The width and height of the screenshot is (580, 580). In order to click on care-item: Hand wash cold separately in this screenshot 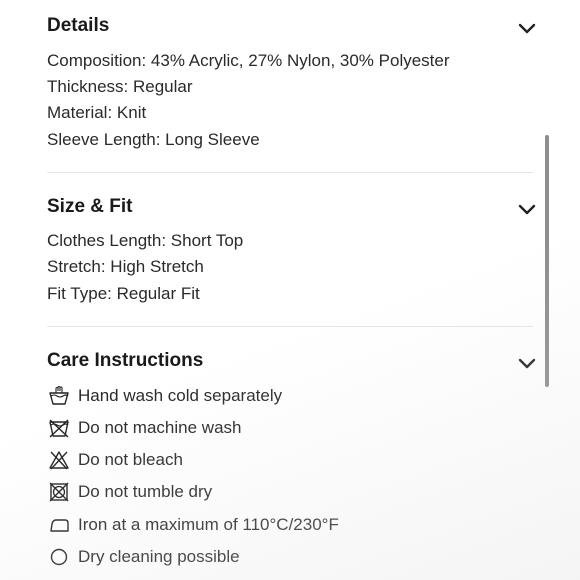, I will do `click(164, 396)`.